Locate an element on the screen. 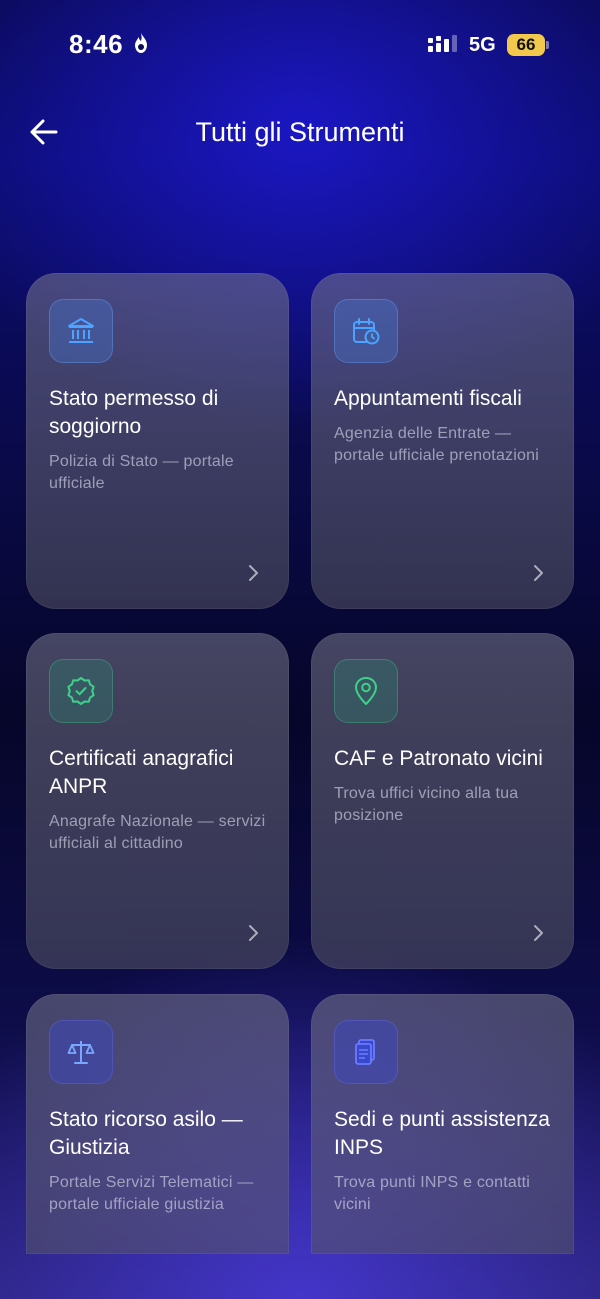  card-description: Trova punti INPS e contatti vicini is located at coordinates (432, 1193).